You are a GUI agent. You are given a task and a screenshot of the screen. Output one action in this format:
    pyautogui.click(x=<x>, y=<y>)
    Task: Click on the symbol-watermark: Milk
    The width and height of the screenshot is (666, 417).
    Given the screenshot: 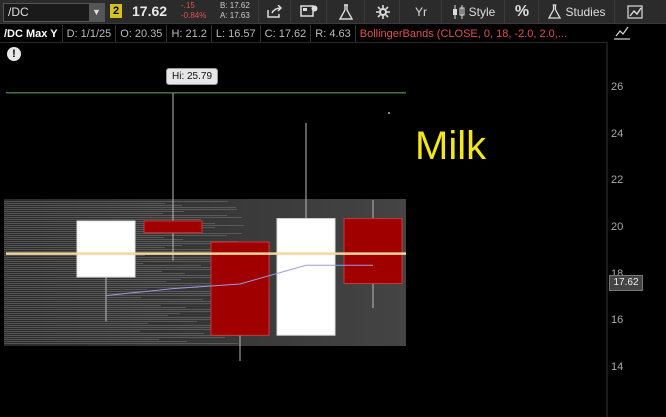 What is the action you would take?
    pyautogui.click(x=451, y=146)
    